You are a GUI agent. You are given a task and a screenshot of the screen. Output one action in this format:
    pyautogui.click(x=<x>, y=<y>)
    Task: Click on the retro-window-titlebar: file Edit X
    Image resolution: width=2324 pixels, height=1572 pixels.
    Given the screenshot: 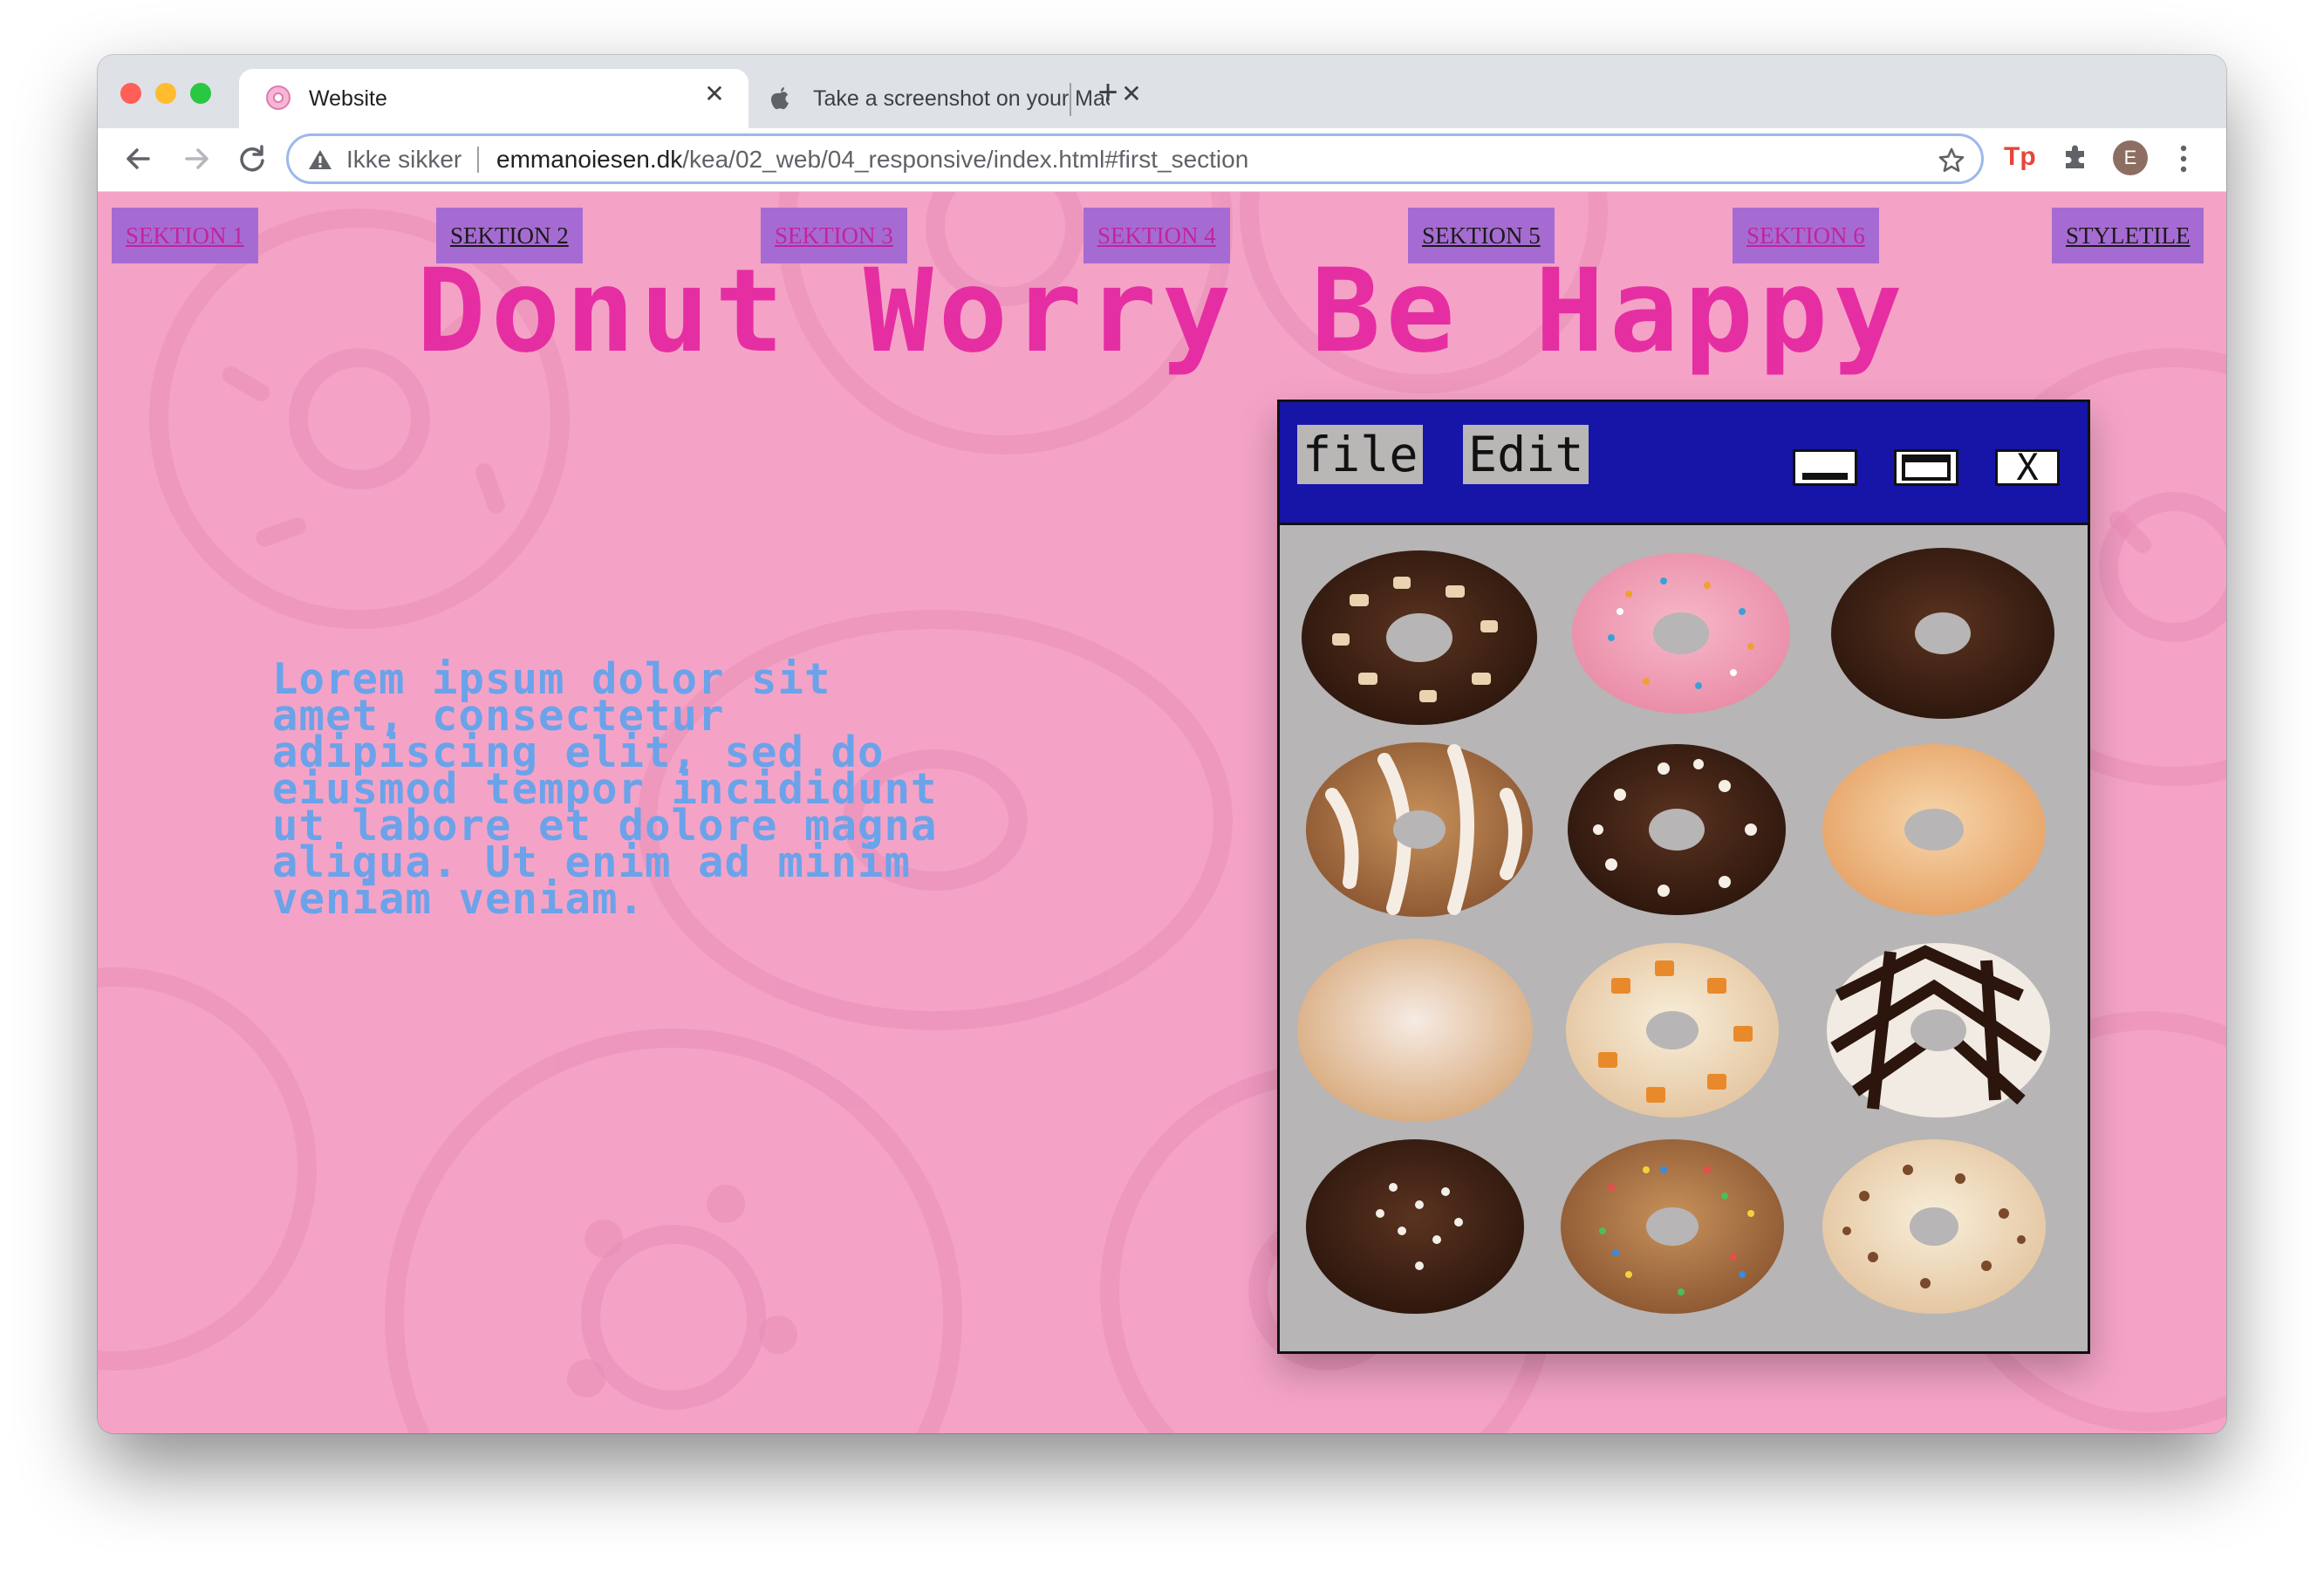 What is the action you would take?
    pyautogui.click(x=1684, y=463)
    